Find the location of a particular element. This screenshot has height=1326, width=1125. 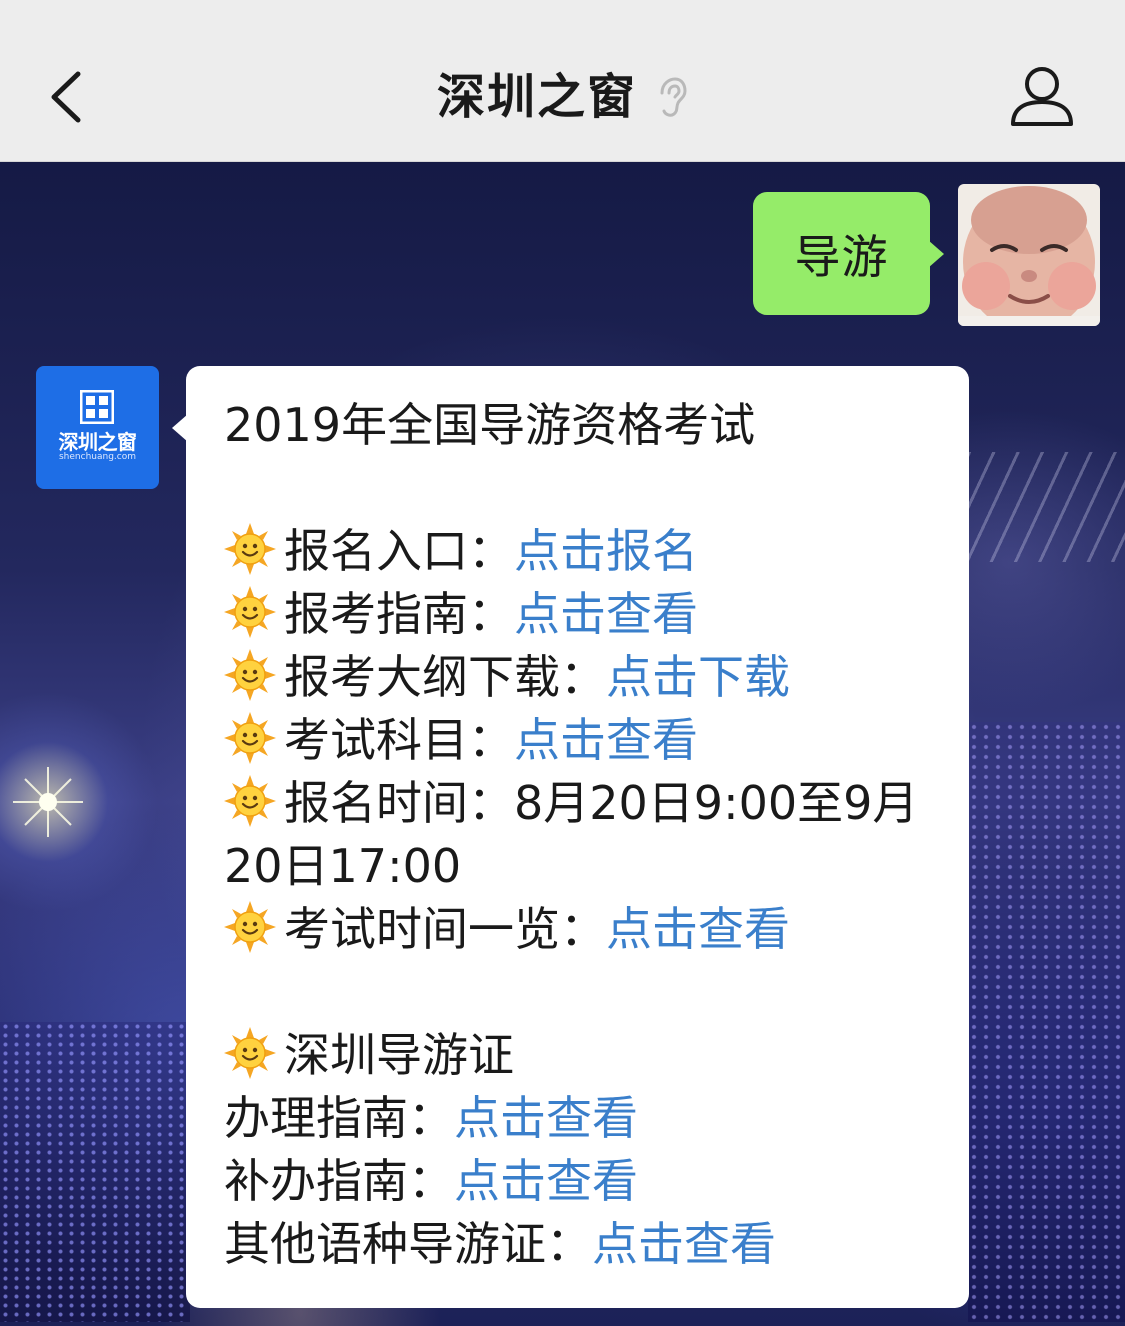

sender-logo-text: 深圳之窗 is located at coordinates (98, 442).